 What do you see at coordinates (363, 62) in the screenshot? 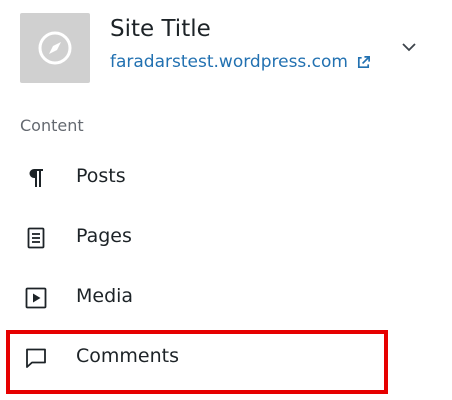
I see `external-link-icon` at bounding box center [363, 62].